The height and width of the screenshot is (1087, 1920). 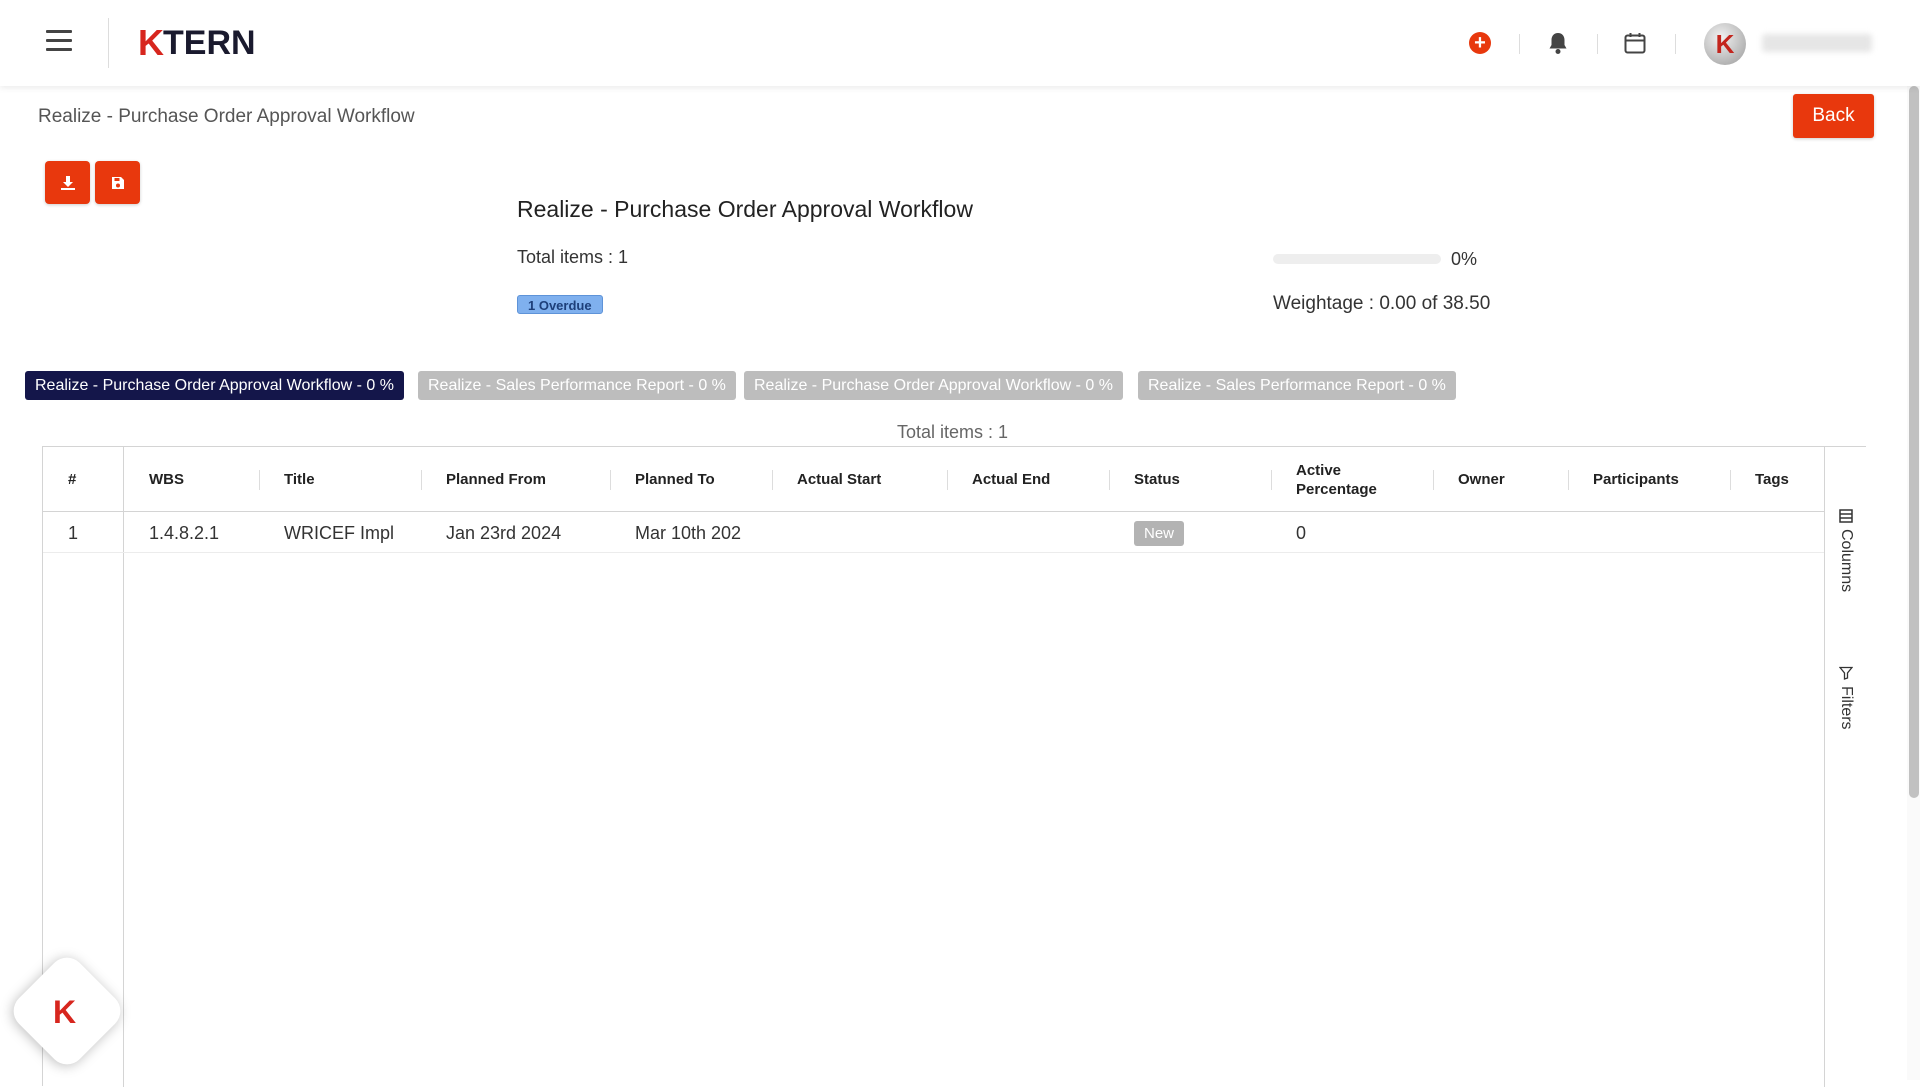 I want to click on filters-panel-button: Filters, so click(x=1846, y=698).